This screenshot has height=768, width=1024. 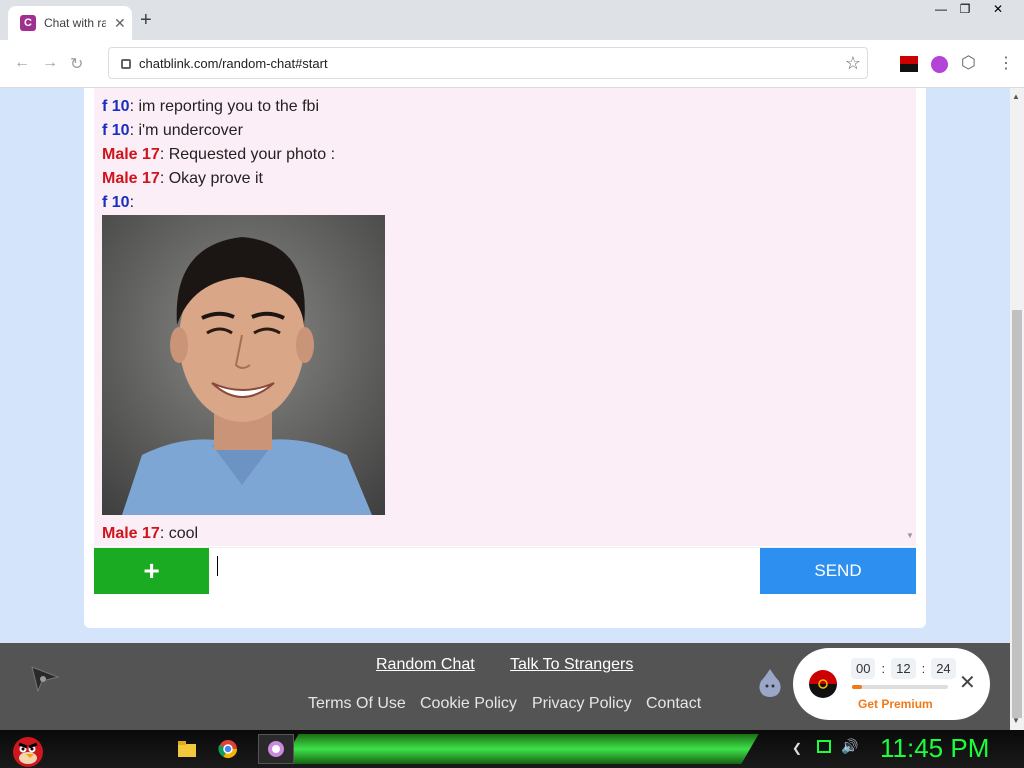 I want to click on message-text: : i'm undercover, so click(x=186, y=130).